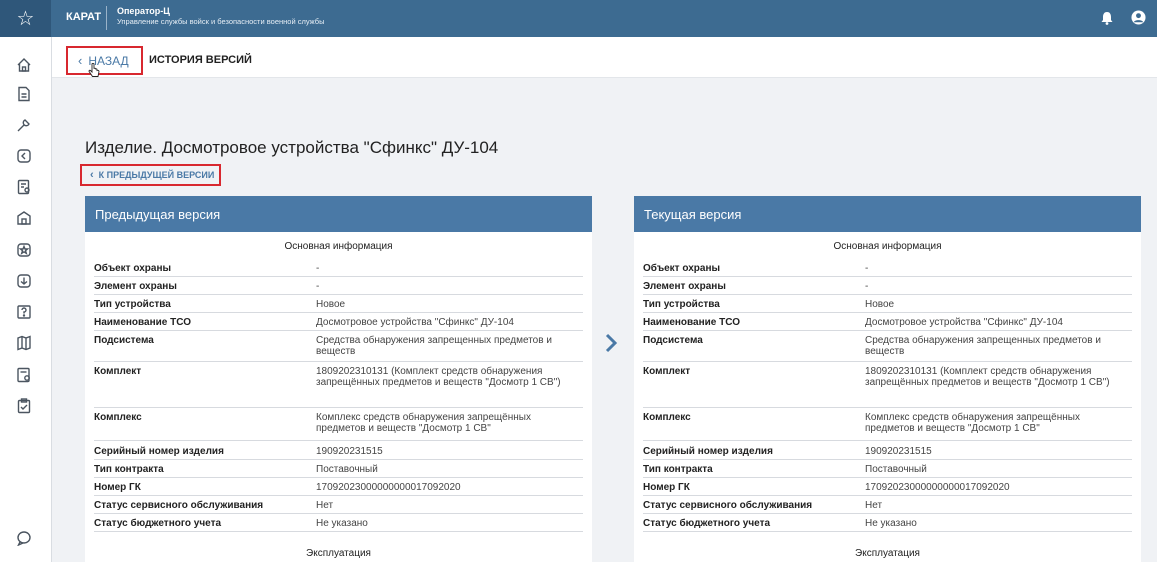 This screenshot has height=562, width=1157. What do you see at coordinates (415, 322) in the screenshot?
I see `field-value: Досмотровое устройства "Сфинкс" ДУ-104` at bounding box center [415, 322].